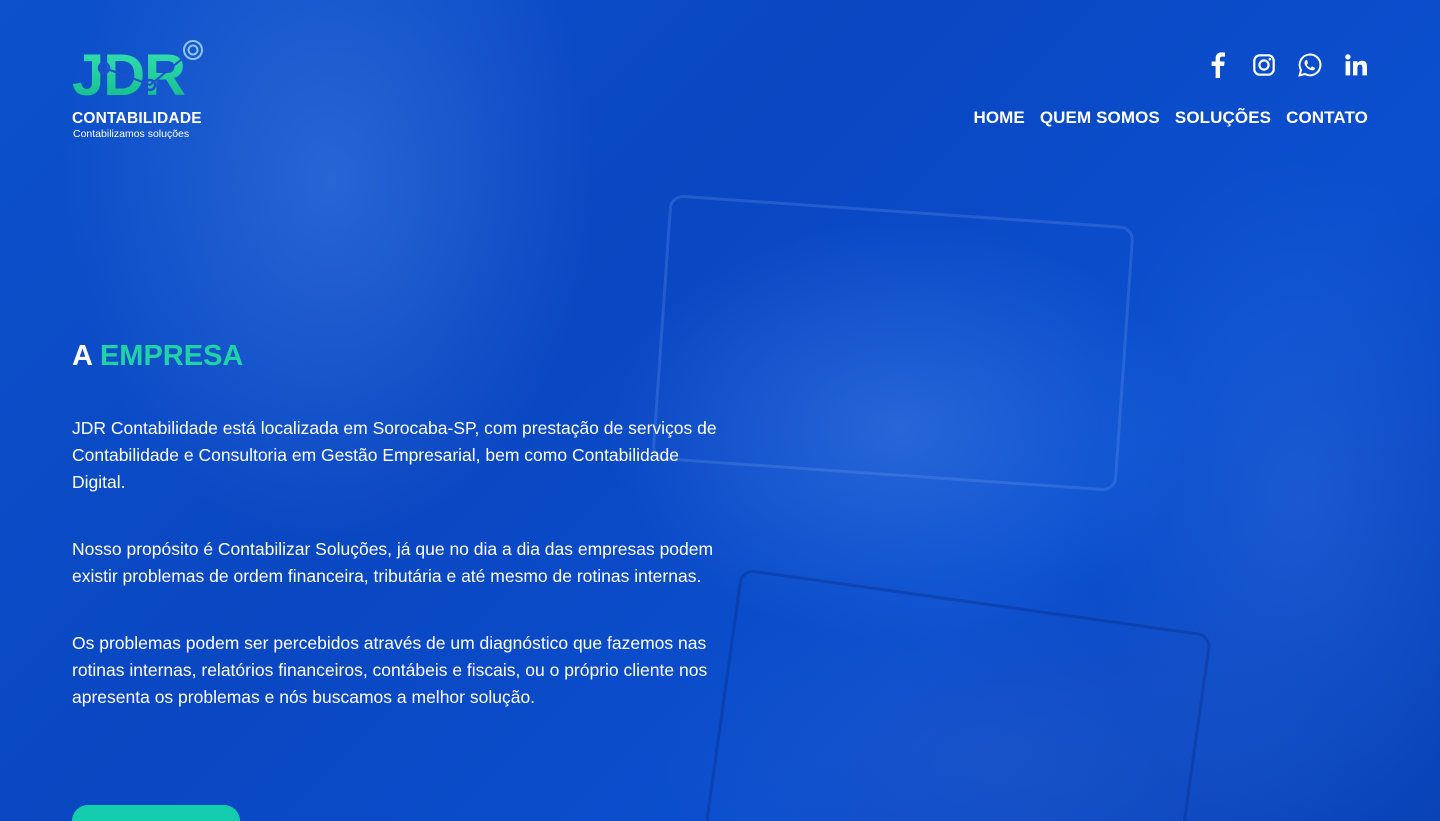 The width and height of the screenshot is (1440, 821). I want to click on facebook-icon, so click(1218, 65).